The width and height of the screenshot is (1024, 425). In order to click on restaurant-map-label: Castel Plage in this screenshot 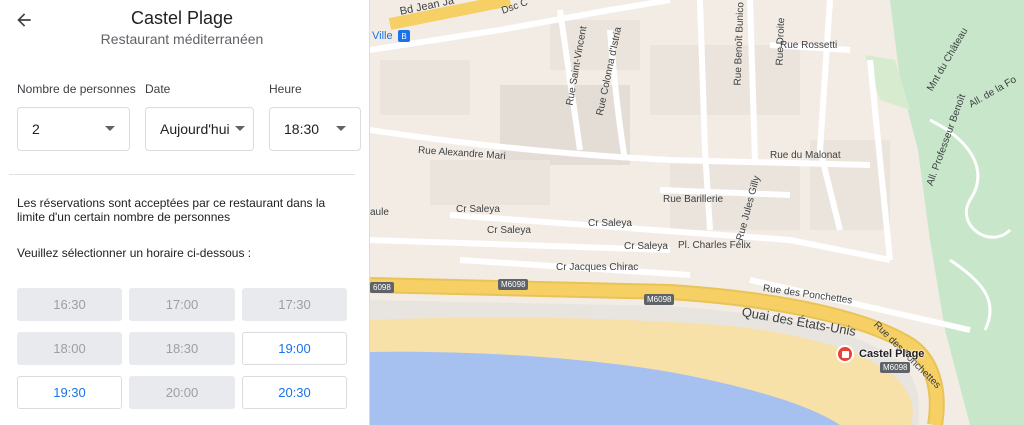, I will do `click(891, 354)`.